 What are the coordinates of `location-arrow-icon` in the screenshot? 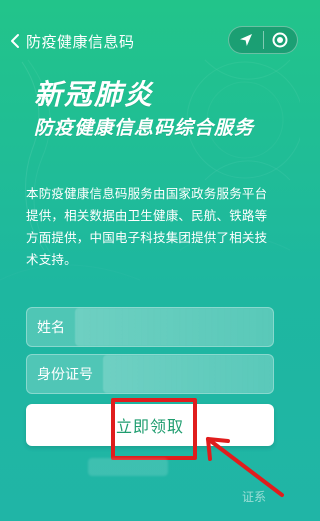 It's located at (246, 40).